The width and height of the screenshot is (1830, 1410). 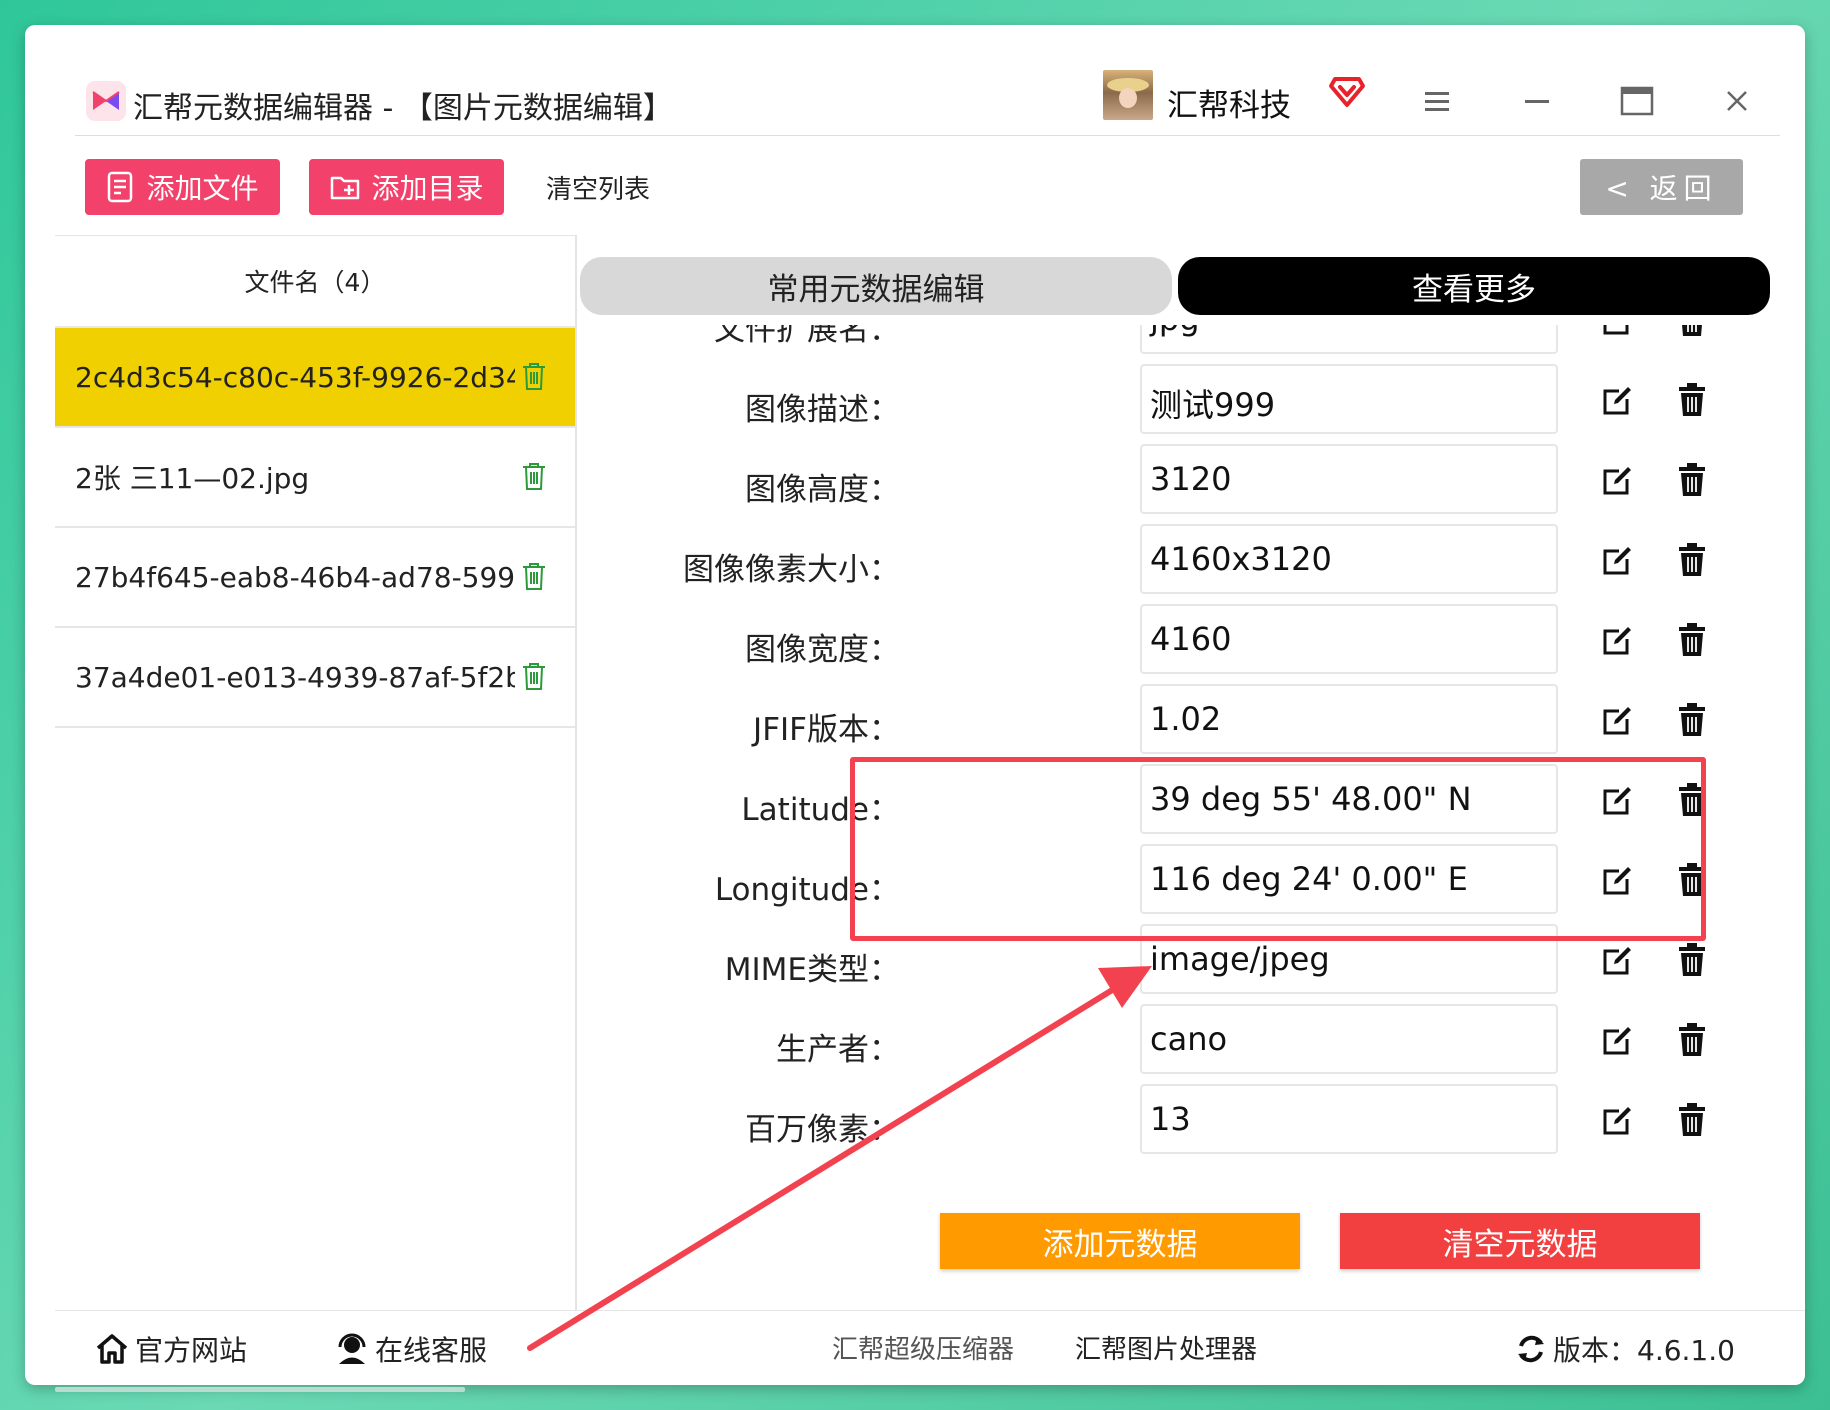 I want to click on image-processor-link: 汇帮图片处理器, so click(x=1166, y=1347).